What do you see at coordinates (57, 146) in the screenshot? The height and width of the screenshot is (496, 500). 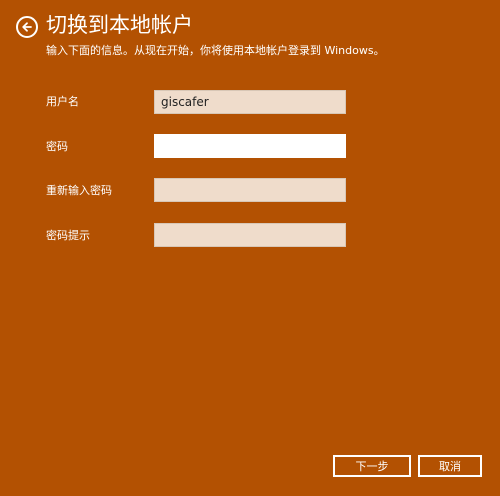 I see `password-label: 密码` at bounding box center [57, 146].